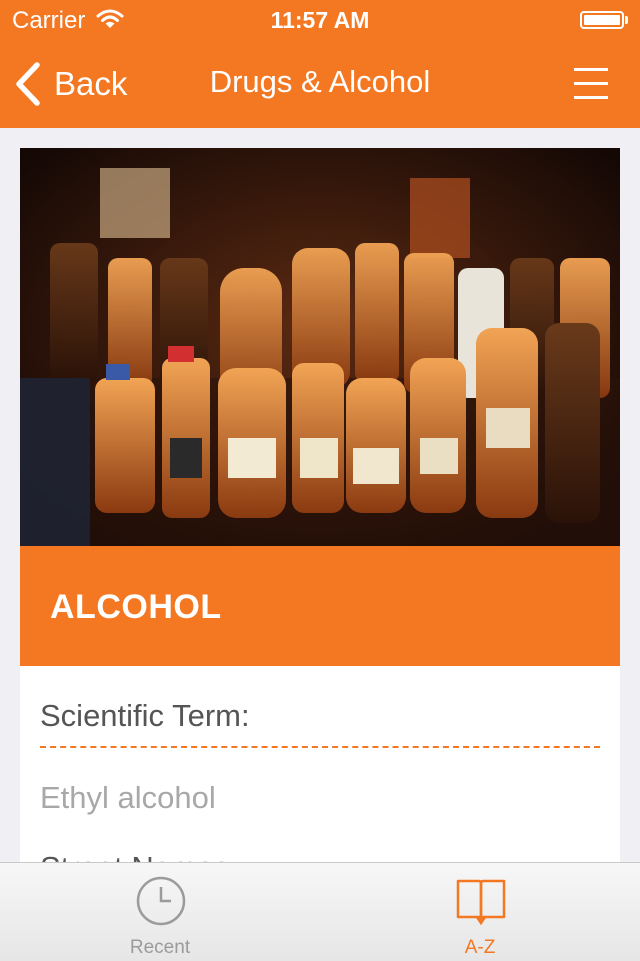  What do you see at coordinates (160, 947) in the screenshot?
I see `tab-recent-label: Recent` at bounding box center [160, 947].